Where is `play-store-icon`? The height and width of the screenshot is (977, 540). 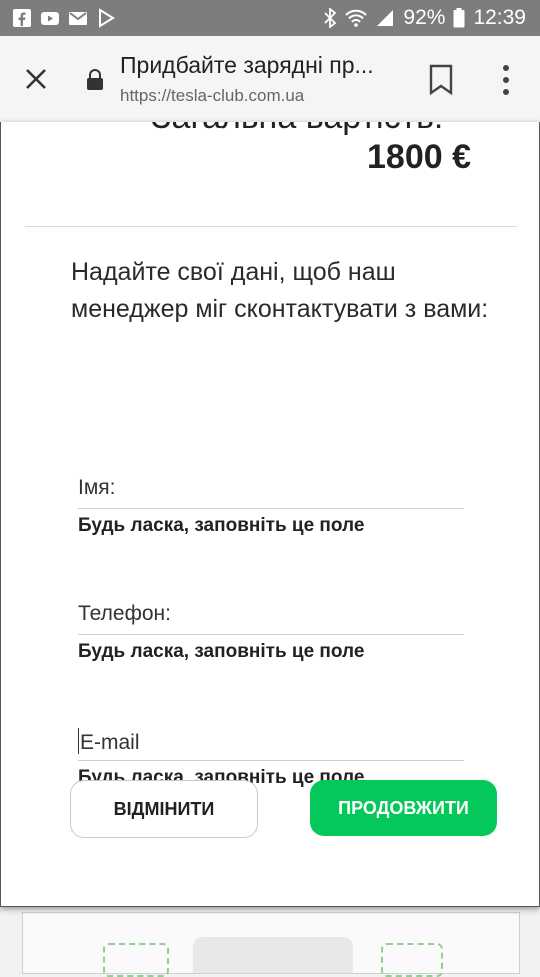
play-store-icon is located at coordinates (107, 18).